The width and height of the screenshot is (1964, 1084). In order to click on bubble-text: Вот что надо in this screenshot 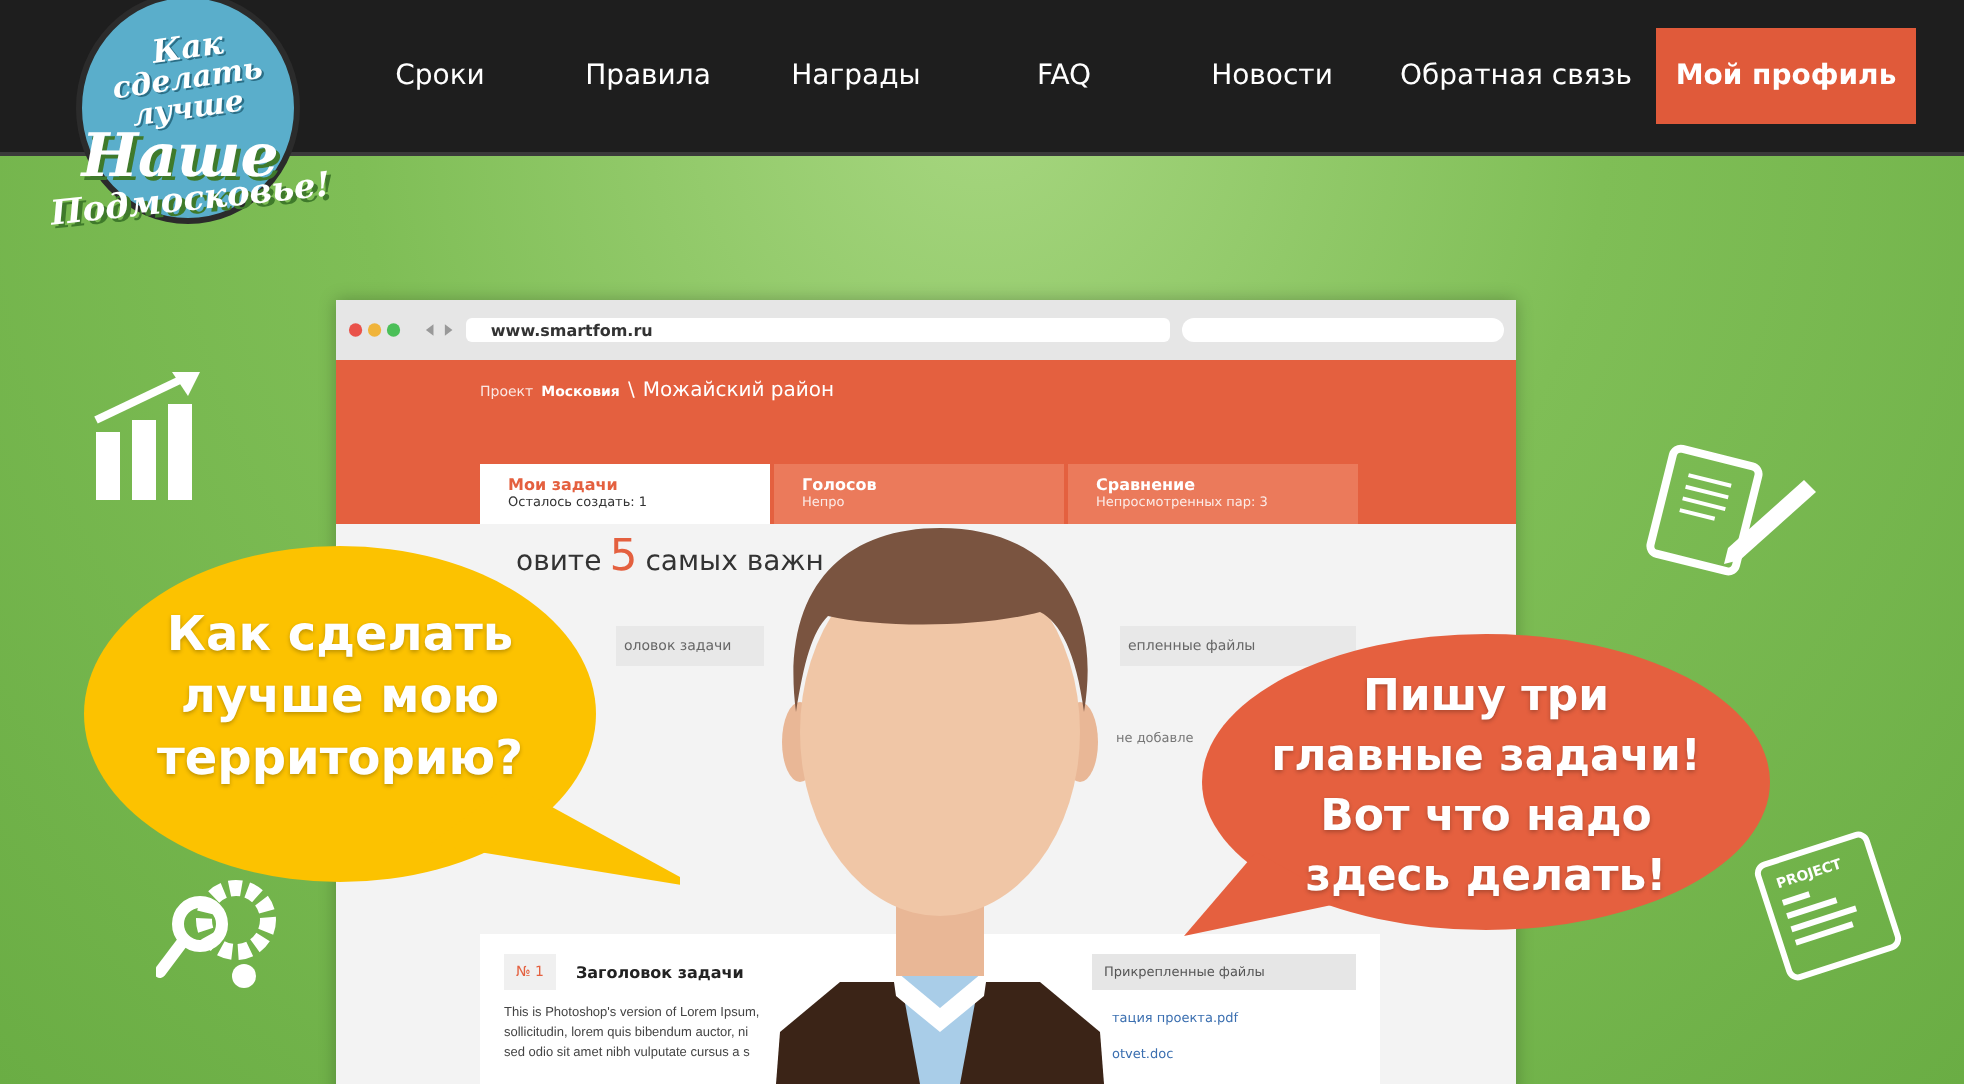, I will do `click(1486, 818)`.